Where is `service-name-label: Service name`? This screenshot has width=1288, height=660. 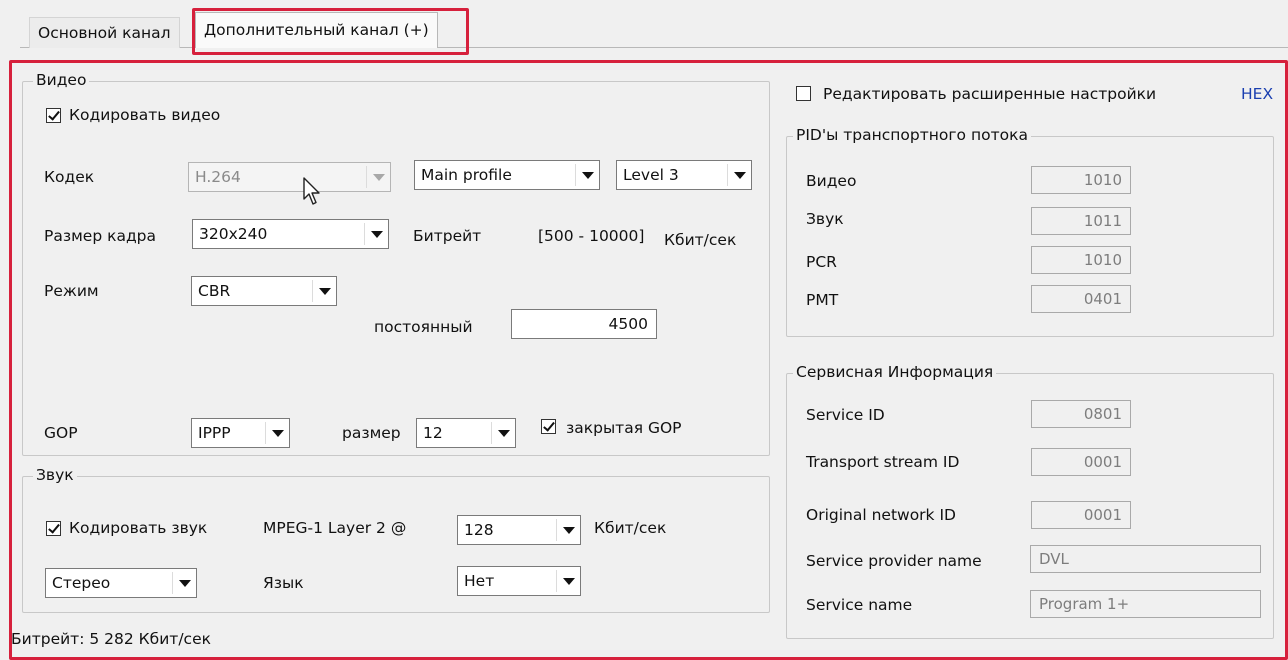 service-name-label: Service name is located at coordinates (859, 605).